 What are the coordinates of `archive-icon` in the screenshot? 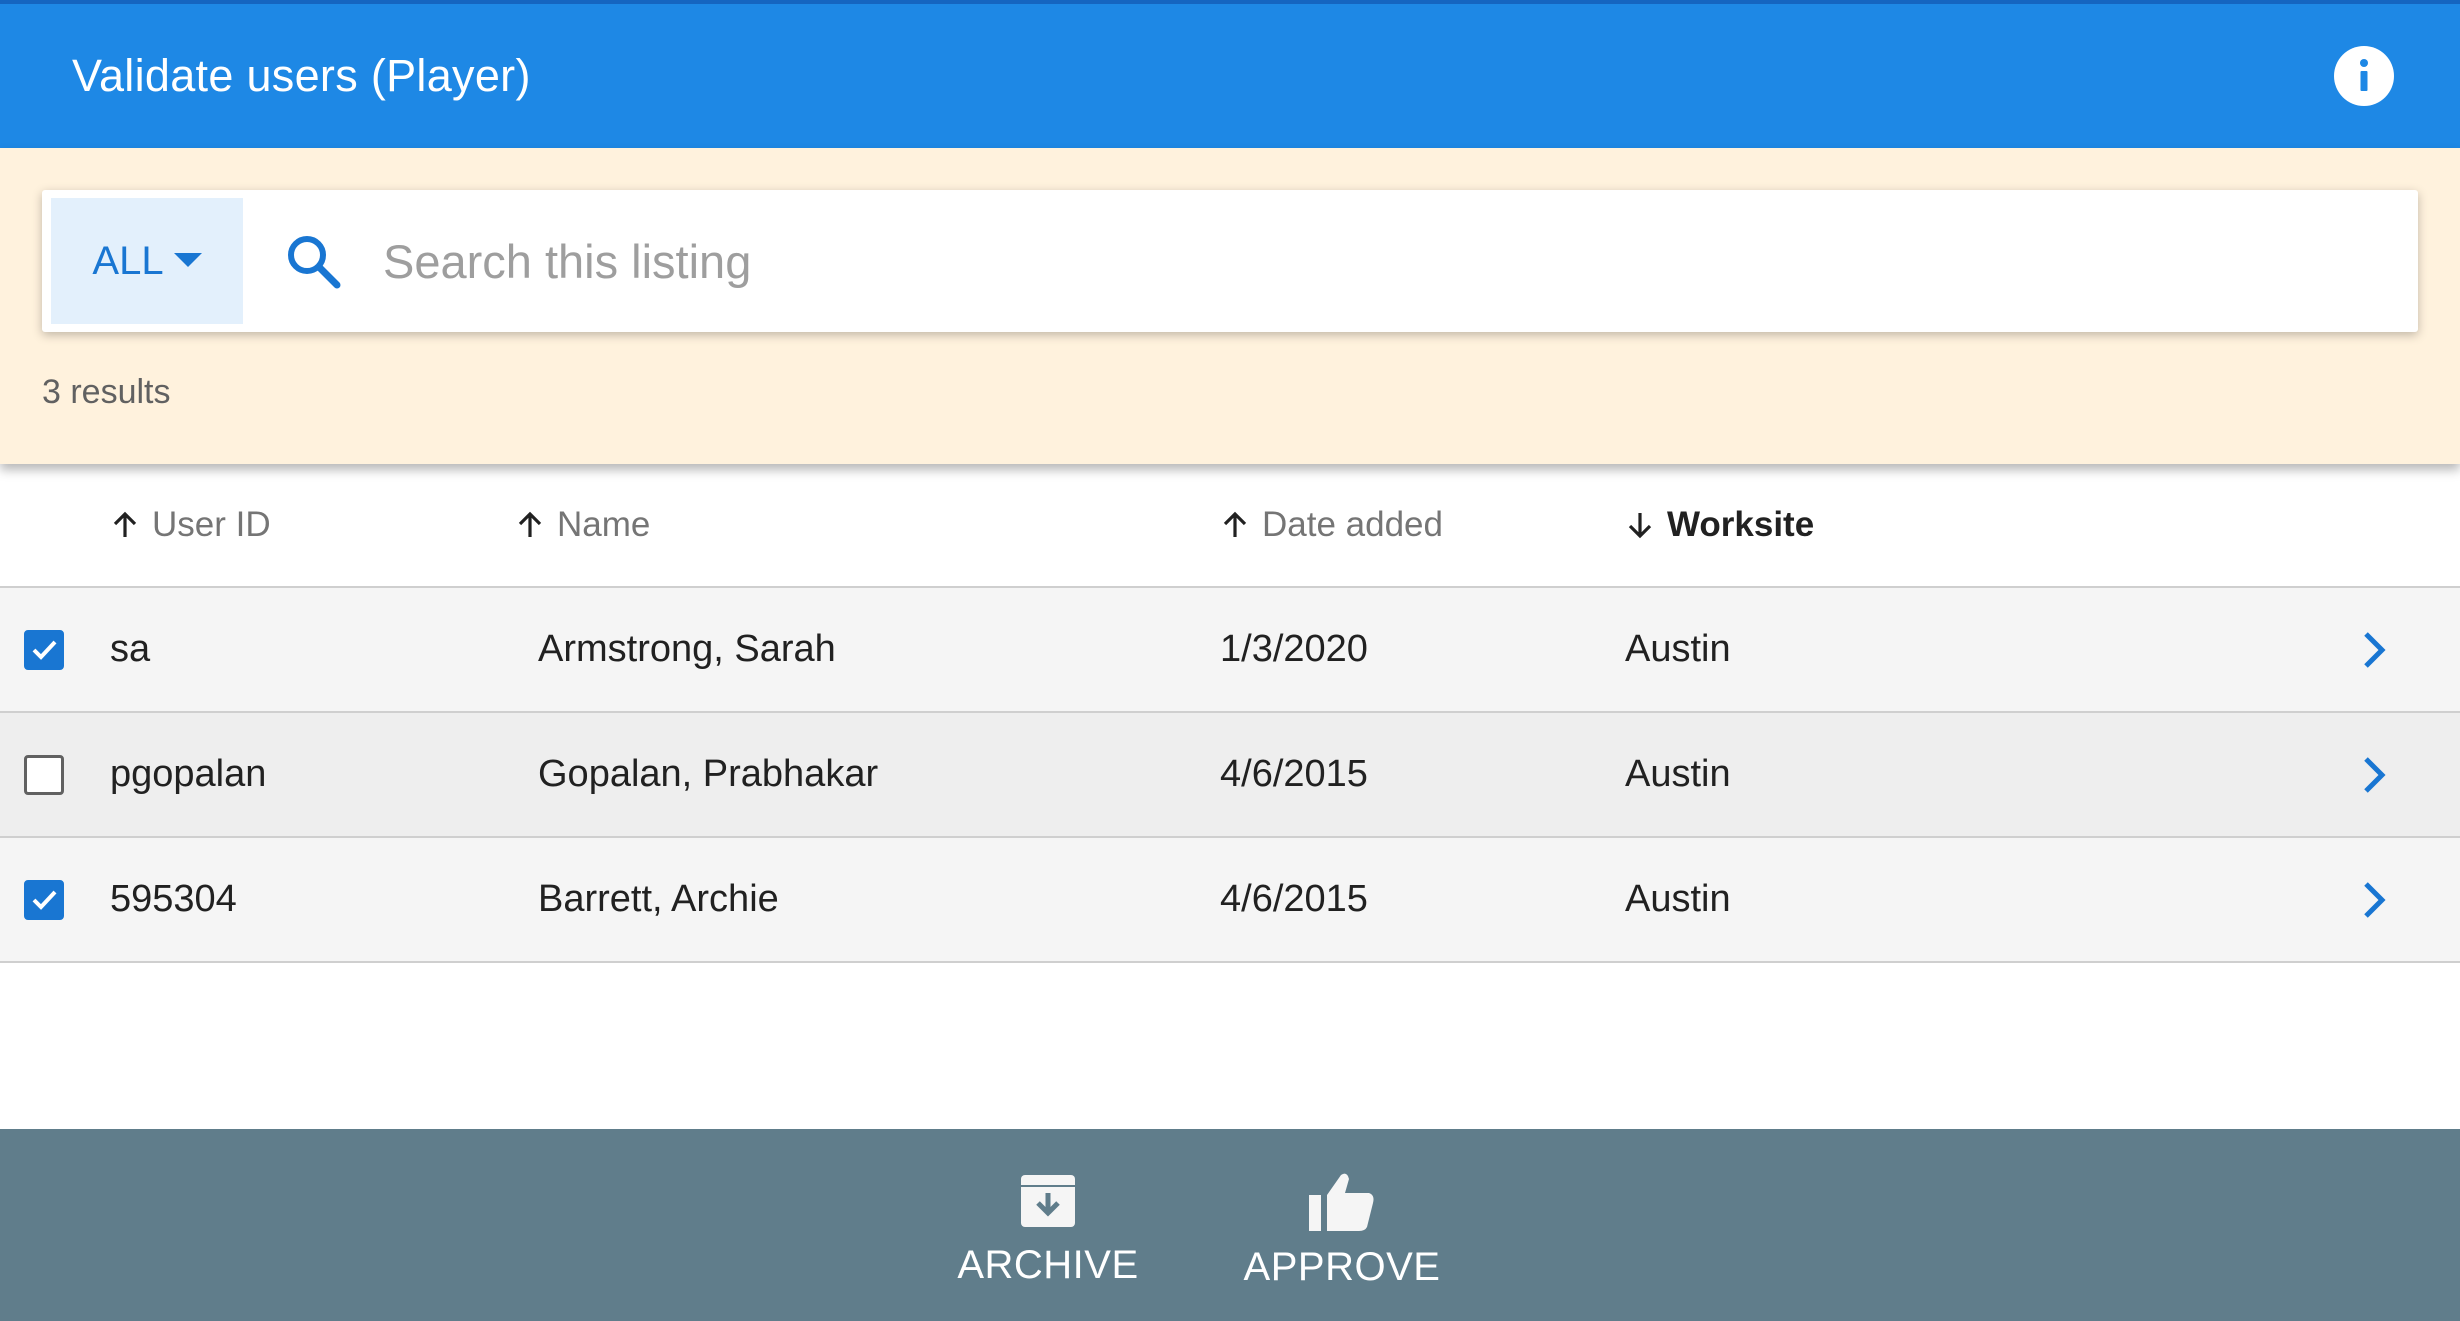 It's located at (1048, 1201).